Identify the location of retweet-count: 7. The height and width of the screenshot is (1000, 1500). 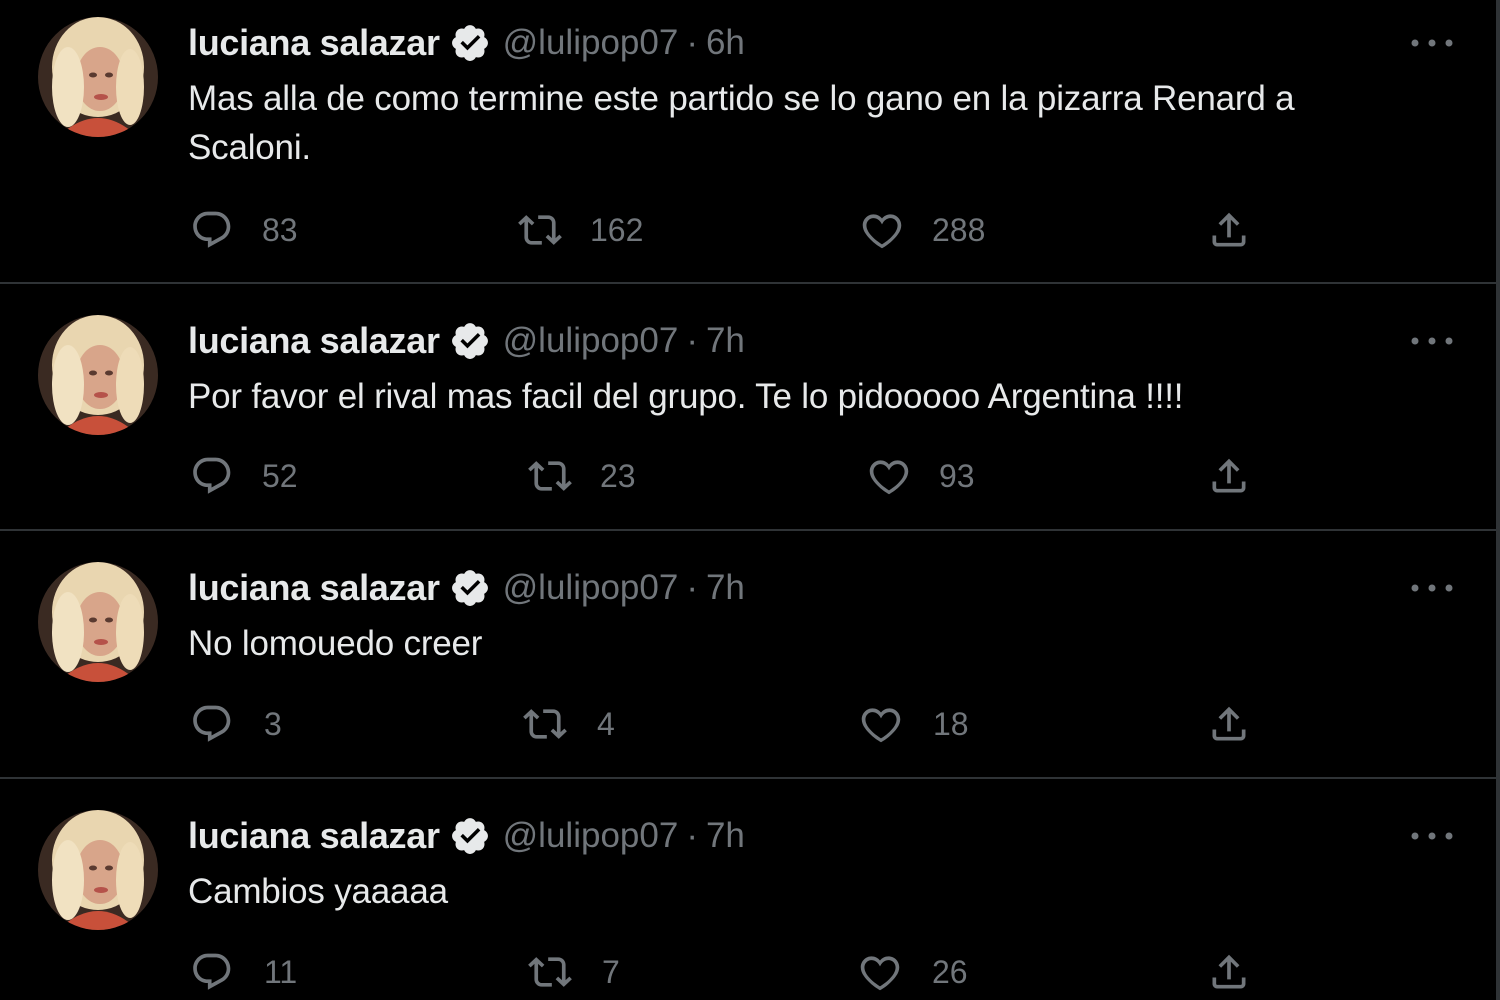
(611, 971).